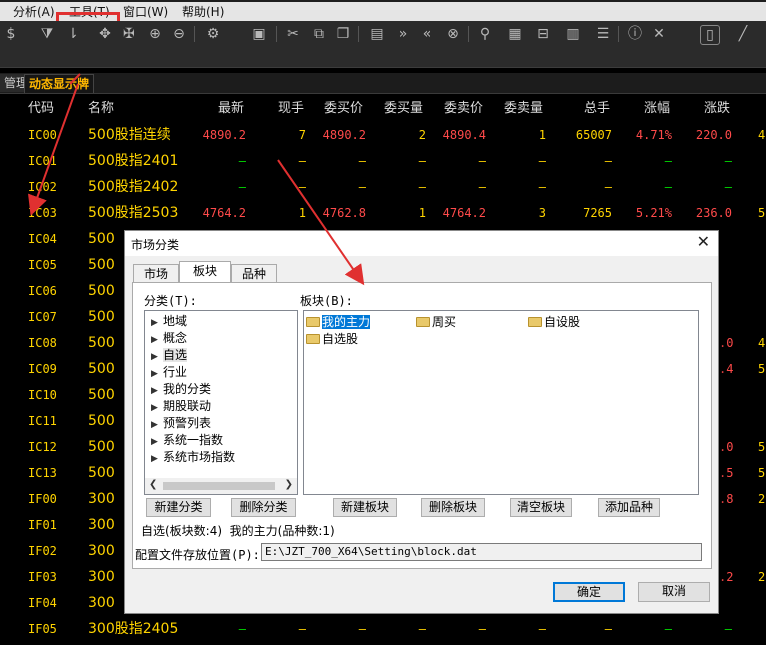 The height and width of the screenshot is (645, 766). What do you see at coordinates (554, 322) in the screenshot?
I see `block-item: 自设股` at bounding box center [554, 322].